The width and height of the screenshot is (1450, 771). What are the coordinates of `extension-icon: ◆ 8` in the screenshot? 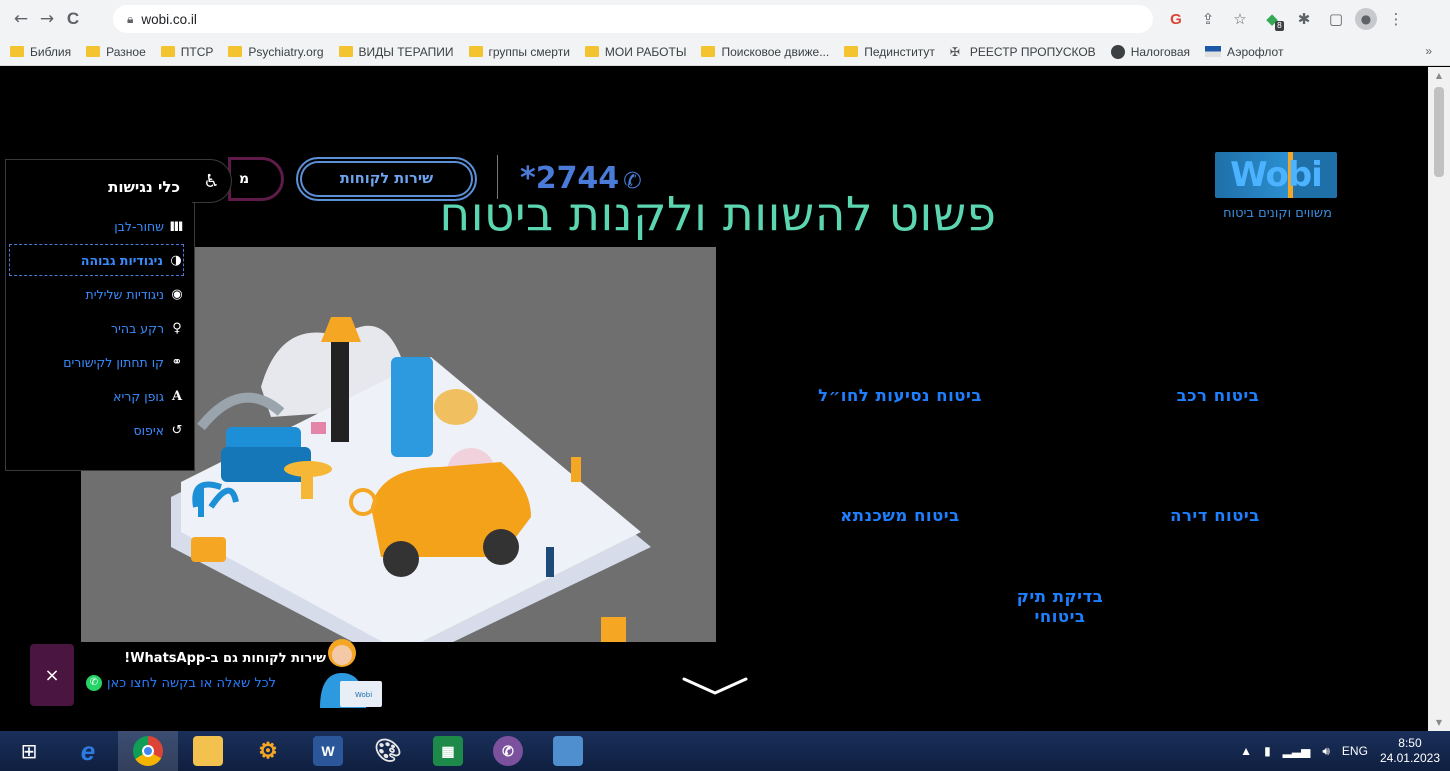 It's located at (1272, 19).